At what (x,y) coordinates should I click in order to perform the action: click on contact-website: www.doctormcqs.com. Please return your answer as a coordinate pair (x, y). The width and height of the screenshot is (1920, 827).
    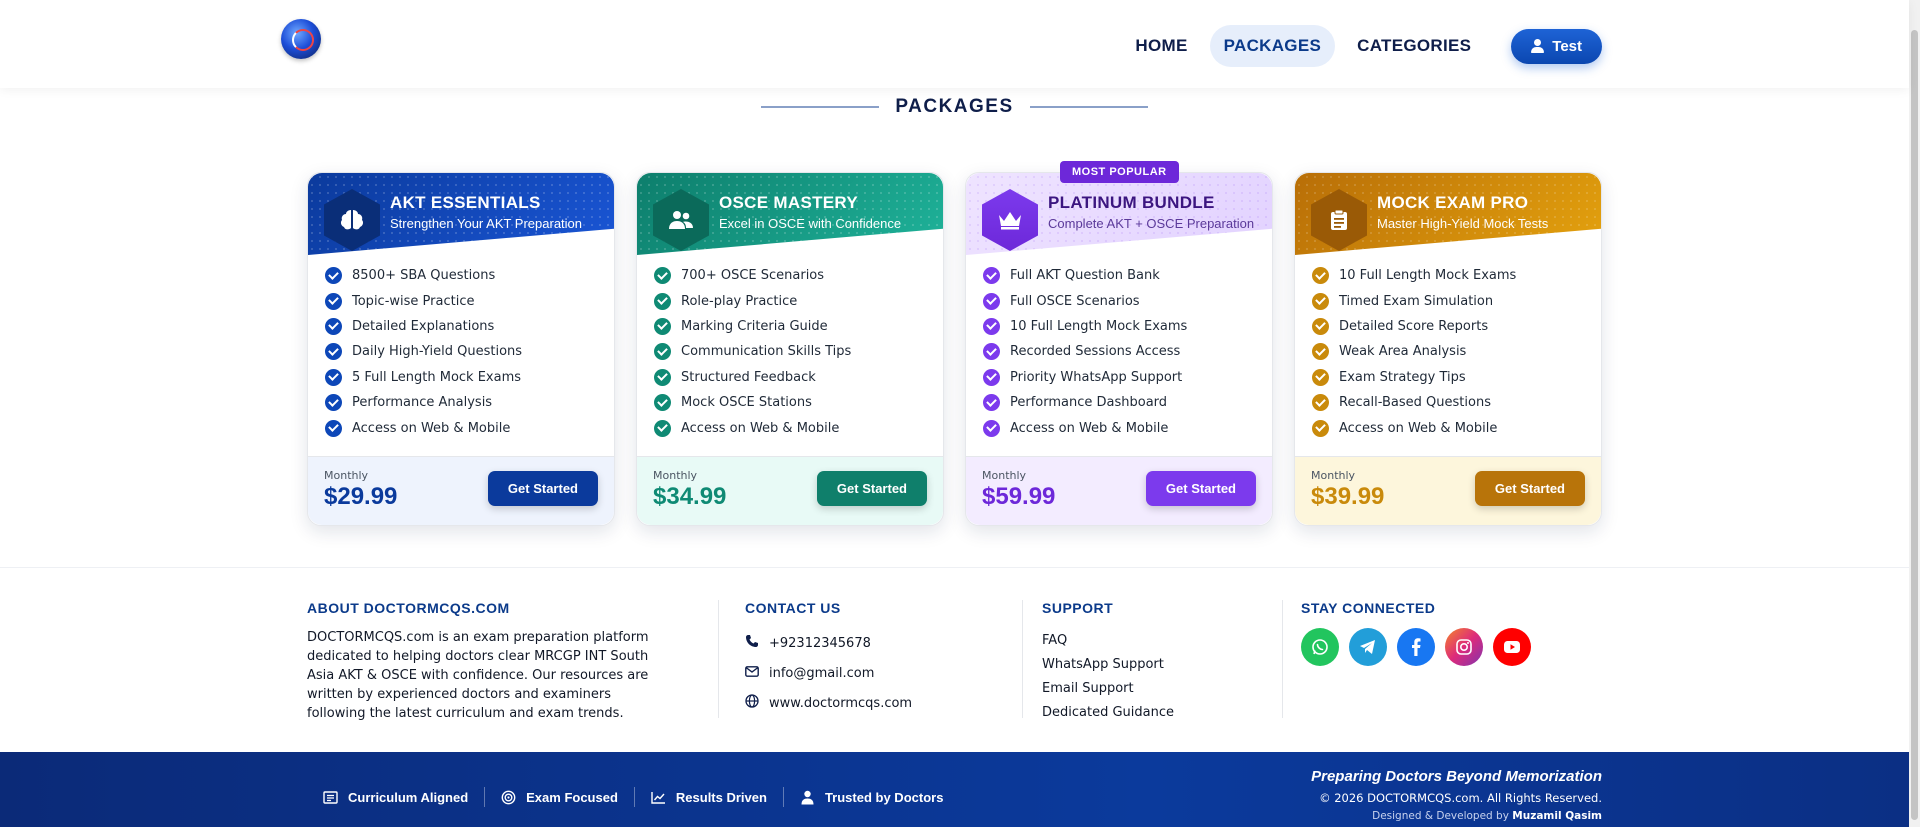
    Looking at the image, I should click on (828, 703).